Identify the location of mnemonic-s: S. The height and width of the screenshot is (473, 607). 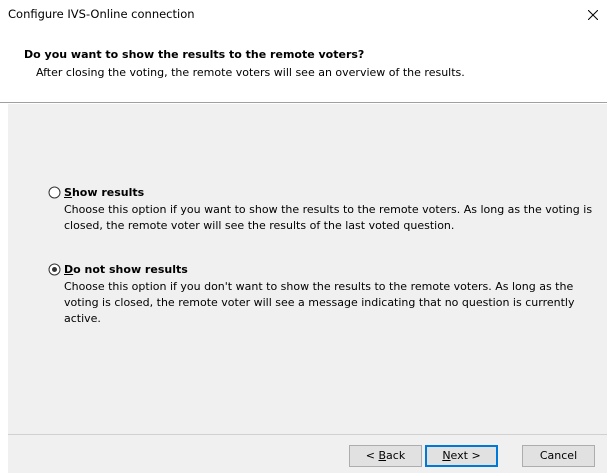
(68, 192).